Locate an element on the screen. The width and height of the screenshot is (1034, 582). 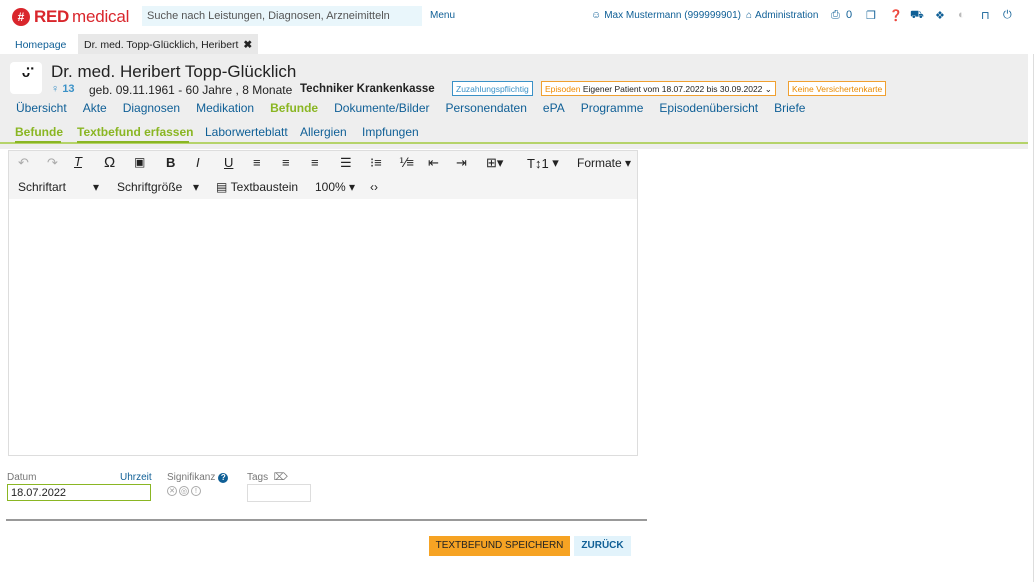
numbered-list-icon: ⅟≡ is located at coordinates (406, 163).